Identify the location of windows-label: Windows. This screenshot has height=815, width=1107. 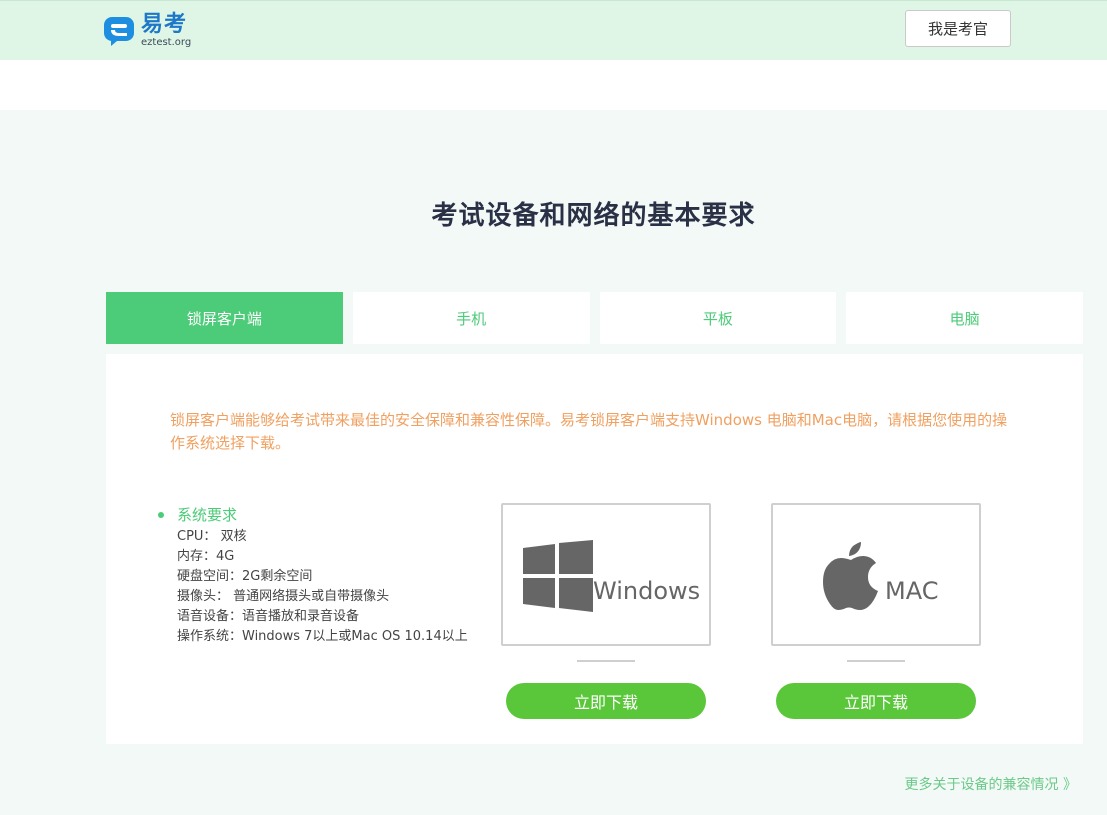
(647, 591).